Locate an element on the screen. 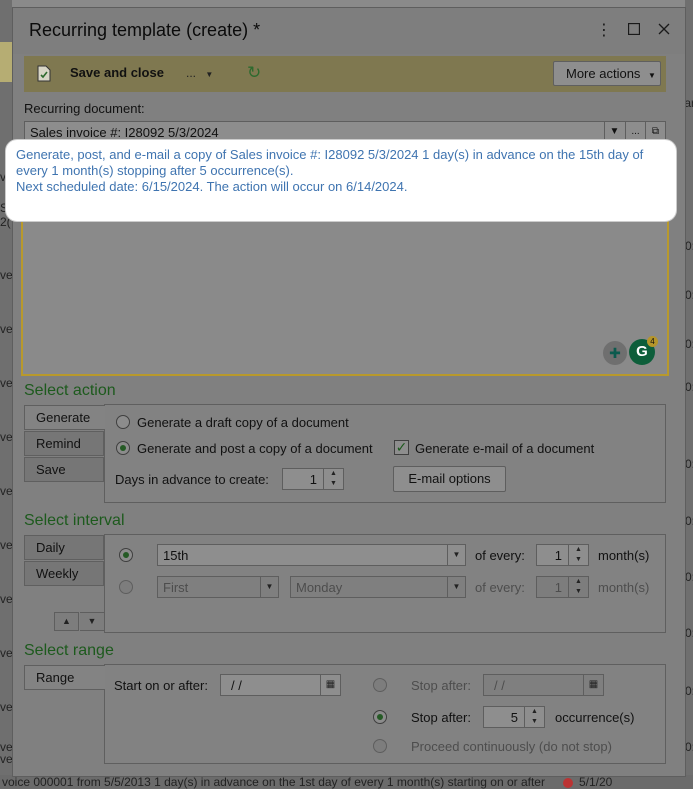 Image resolution: width=693 pixels, height=789 pixels. background-window-right: ar 0: 0: 0: 0: 0: 0: 0: 0: 0: 0: is located at coordinates (688, 394).